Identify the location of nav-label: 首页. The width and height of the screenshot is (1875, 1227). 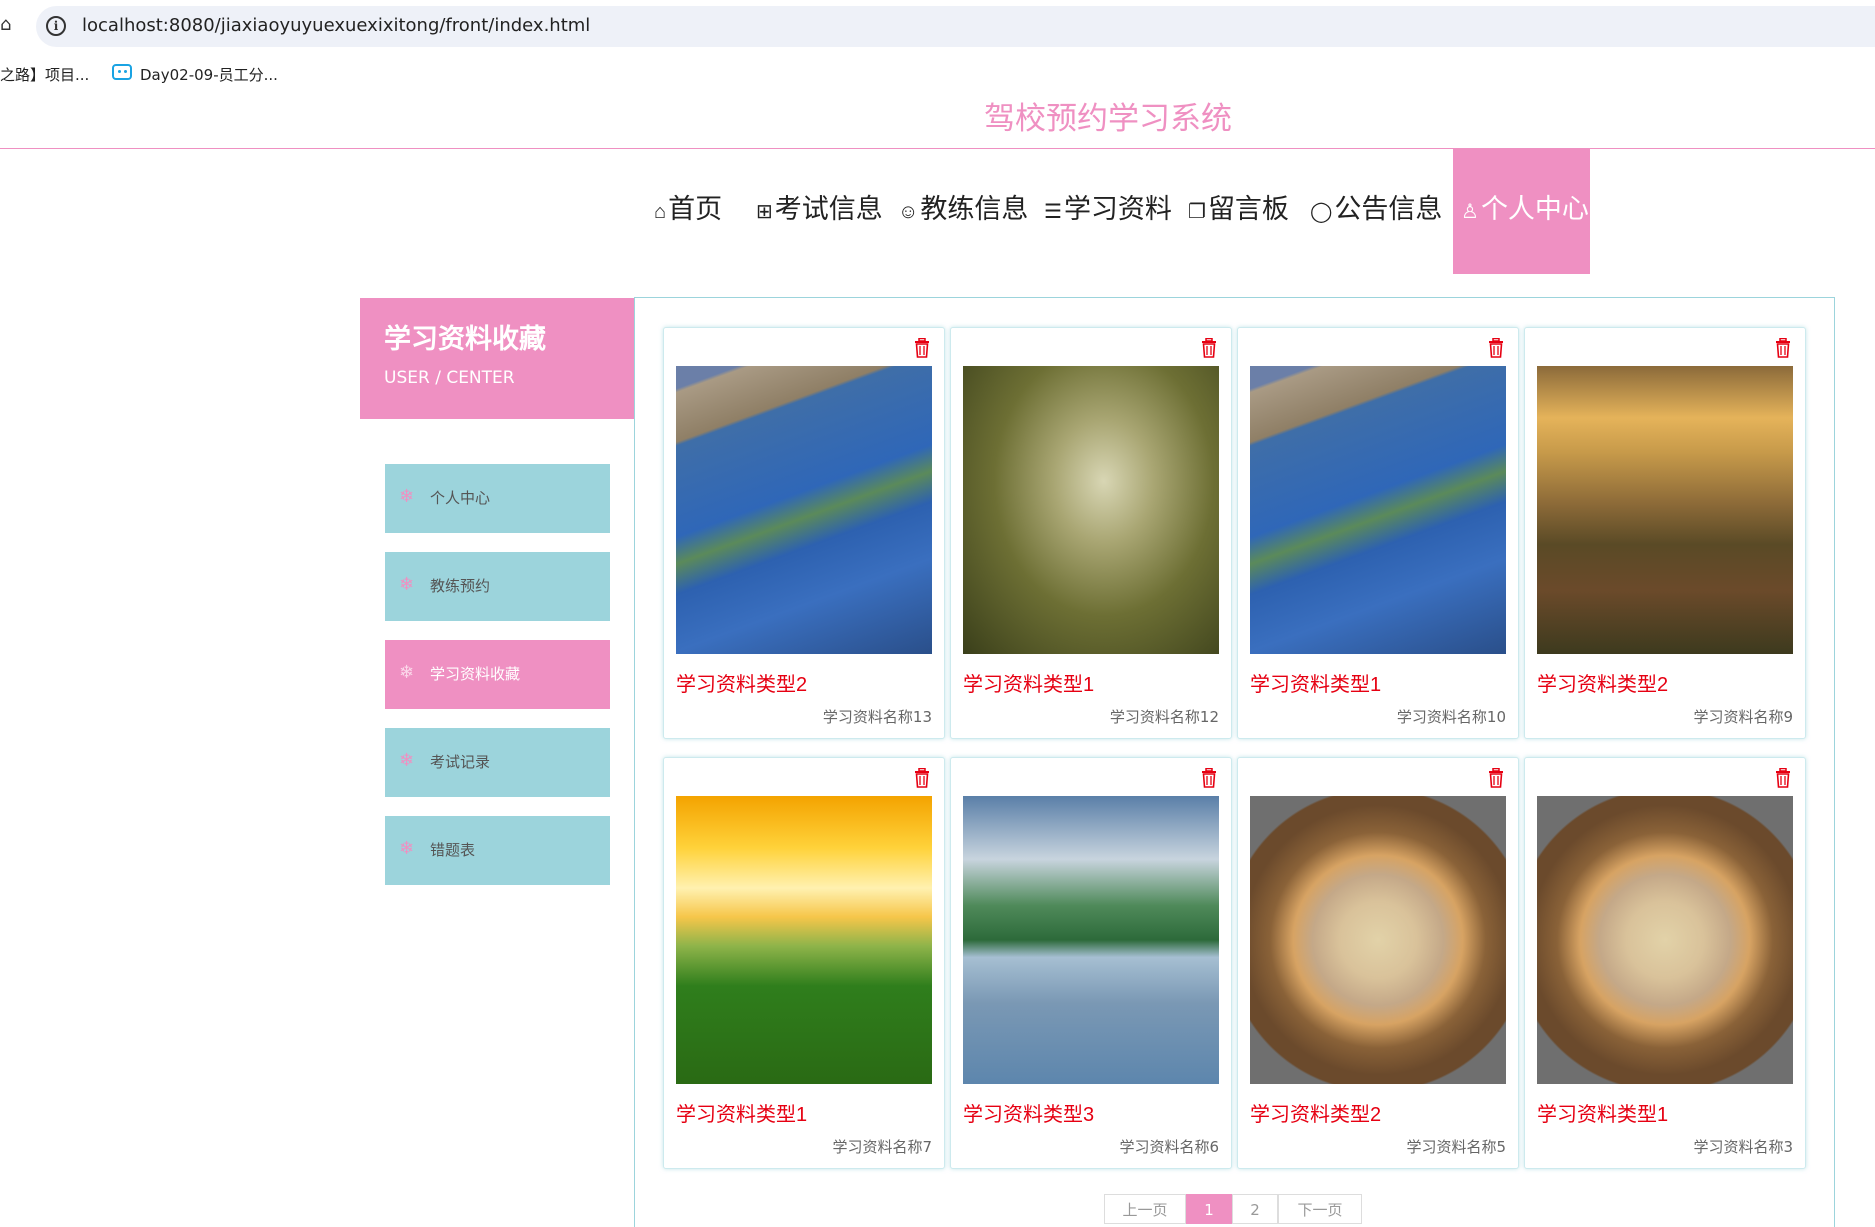
(695, 209).